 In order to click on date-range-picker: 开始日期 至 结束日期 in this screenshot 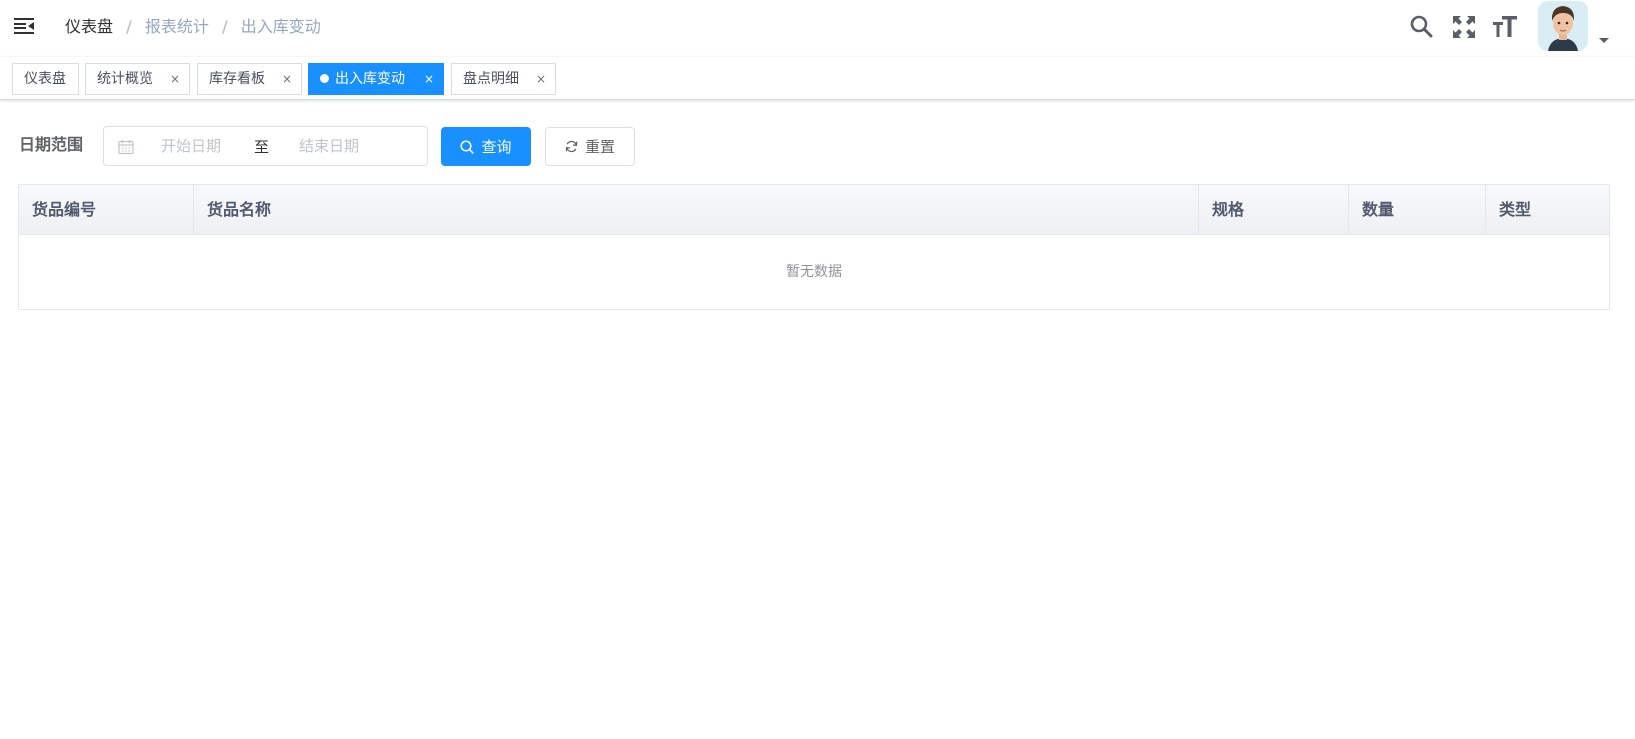, I will do `click(265, 146)`.